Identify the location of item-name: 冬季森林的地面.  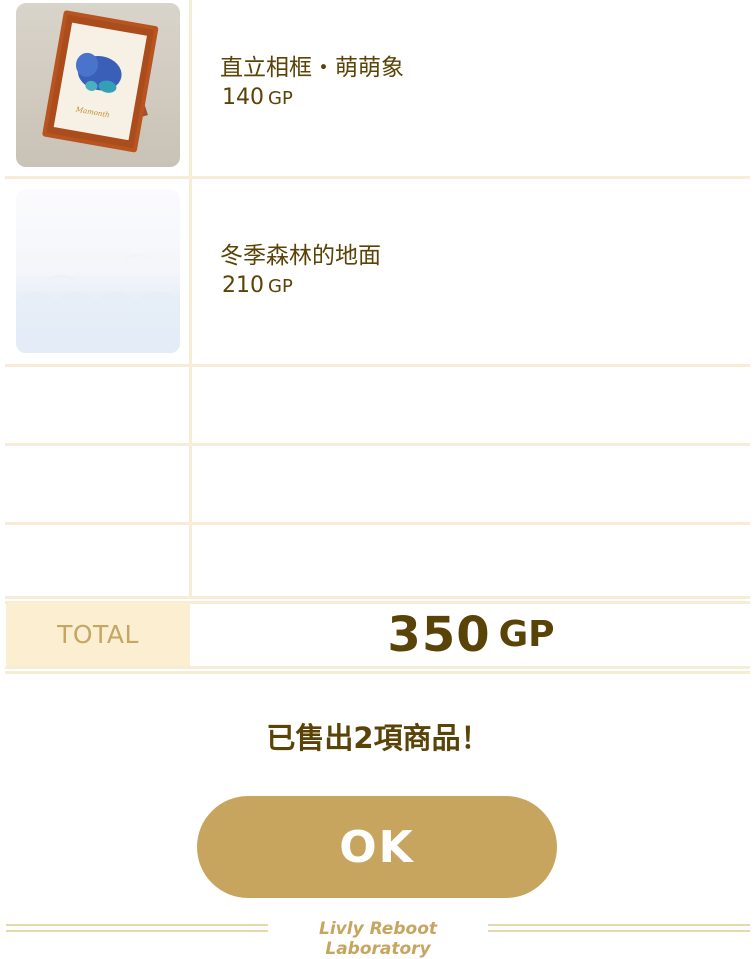
(300, 256).